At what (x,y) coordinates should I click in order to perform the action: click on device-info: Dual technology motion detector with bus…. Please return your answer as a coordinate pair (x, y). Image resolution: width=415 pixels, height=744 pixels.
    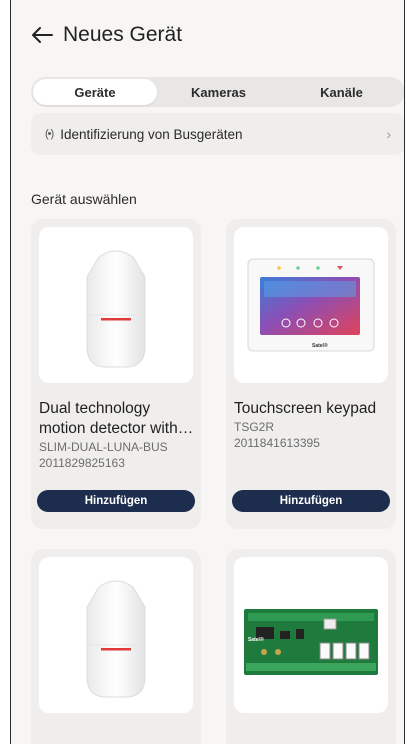
    Looking at the image, I should click on (118, 435).